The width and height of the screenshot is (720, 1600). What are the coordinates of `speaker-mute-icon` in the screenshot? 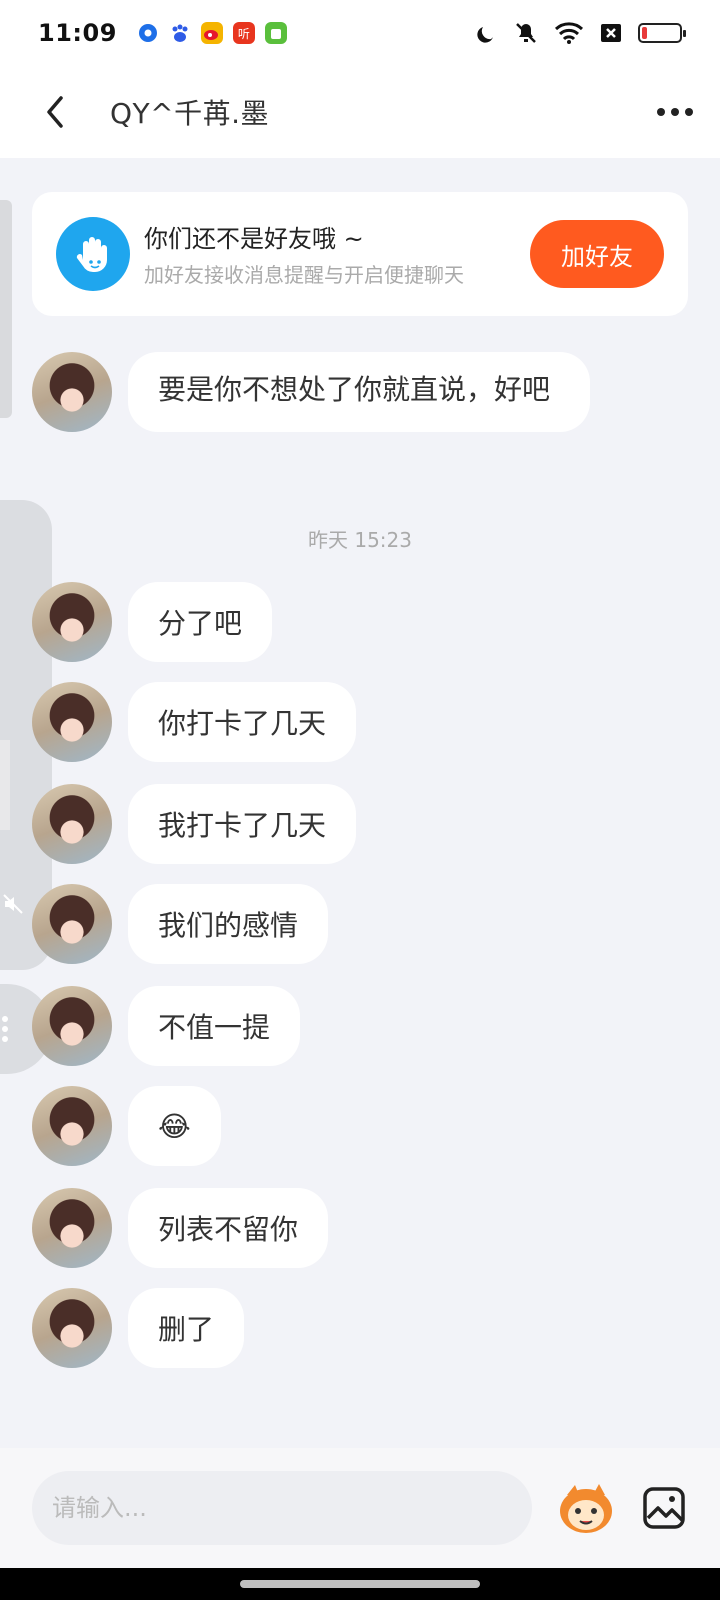 It's located at (14, 904).